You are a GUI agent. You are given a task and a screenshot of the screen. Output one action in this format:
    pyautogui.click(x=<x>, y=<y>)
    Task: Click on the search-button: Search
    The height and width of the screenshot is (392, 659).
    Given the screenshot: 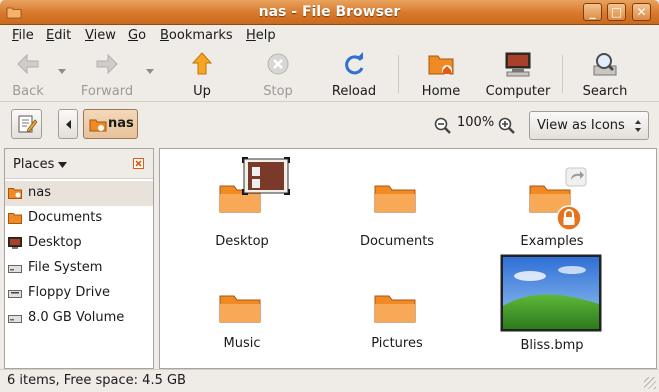 What is the action you would take?
    pyautogui.click(x=605, y=75)
    